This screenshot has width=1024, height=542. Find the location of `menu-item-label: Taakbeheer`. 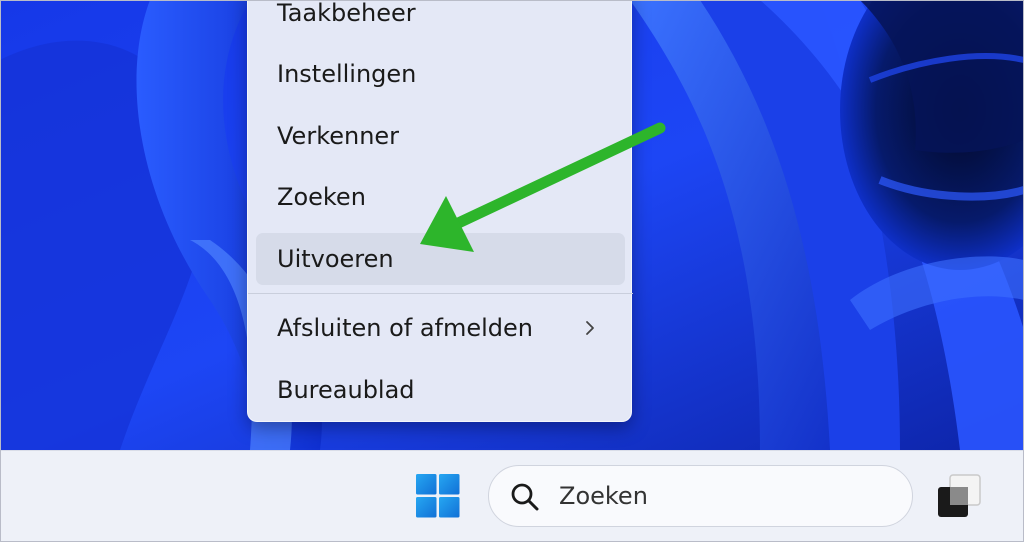

menu-item-label: Taakbeheer is located at coordinates (346, 13).